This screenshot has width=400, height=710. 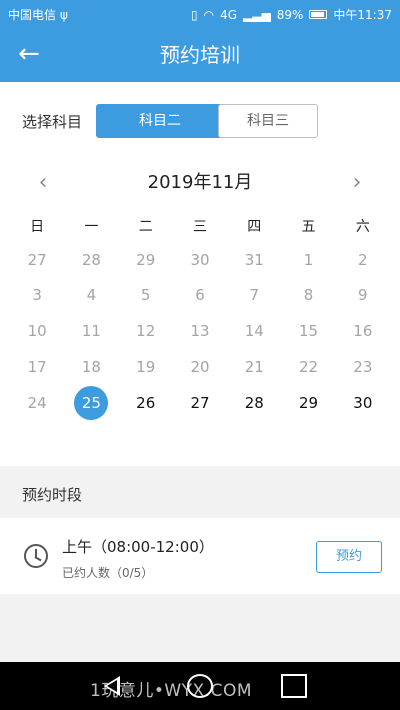 What do you see at coordinates (254, 367) in the screenshot?
I see `calendar-day: 21` at bounding box center [254, 367].